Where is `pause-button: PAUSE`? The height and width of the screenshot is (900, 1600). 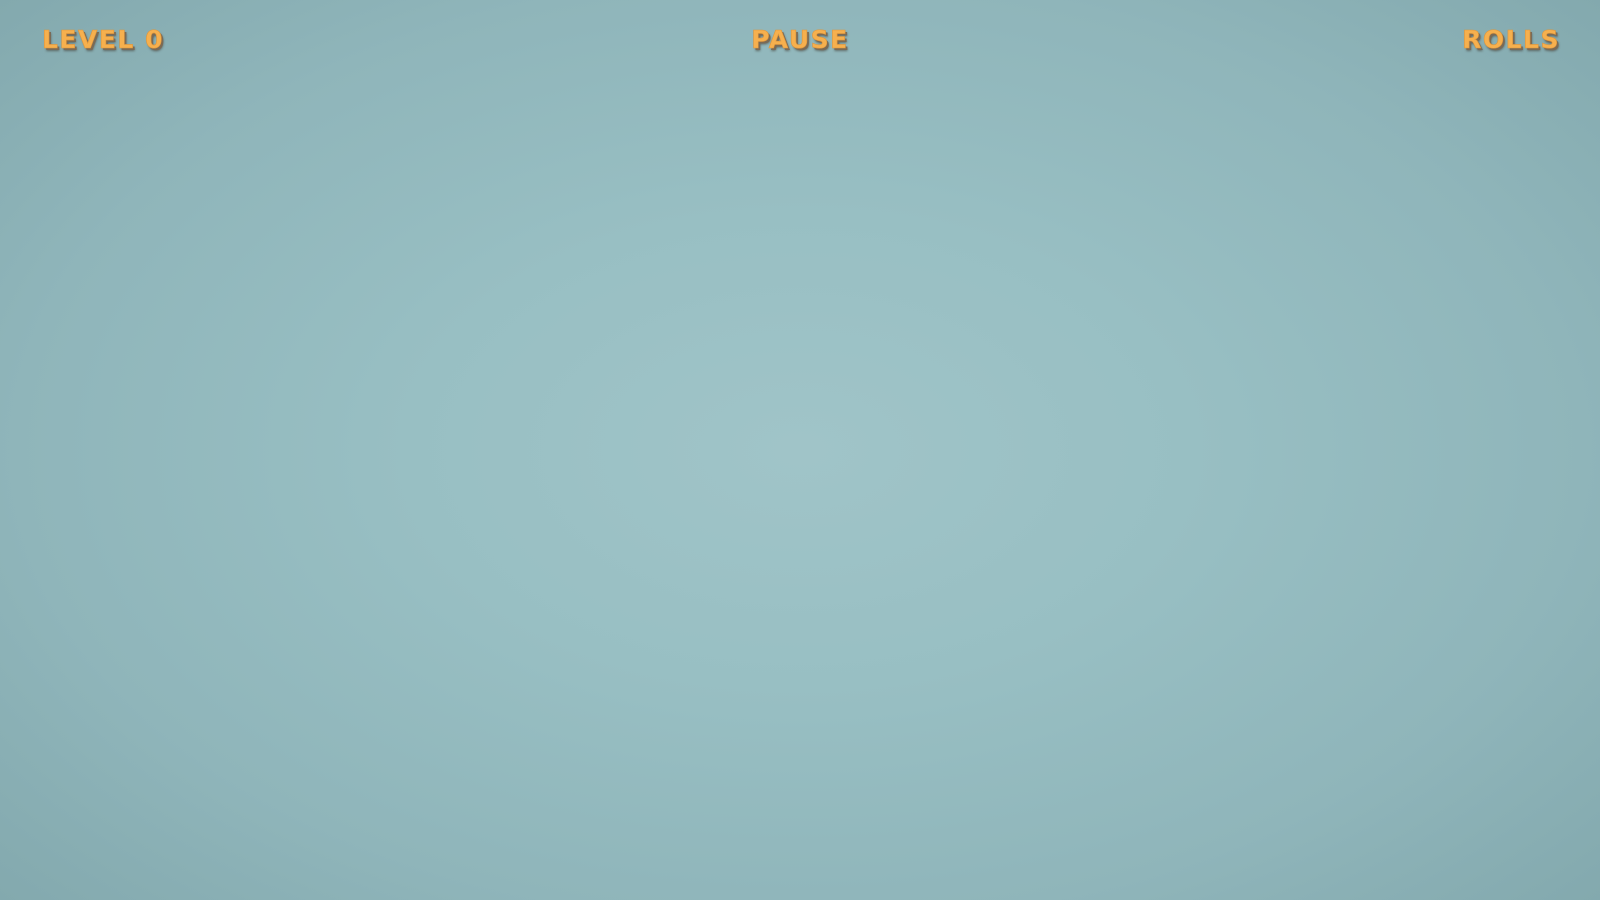
pause-button: PAUSE is located at coordinates (800, 40).